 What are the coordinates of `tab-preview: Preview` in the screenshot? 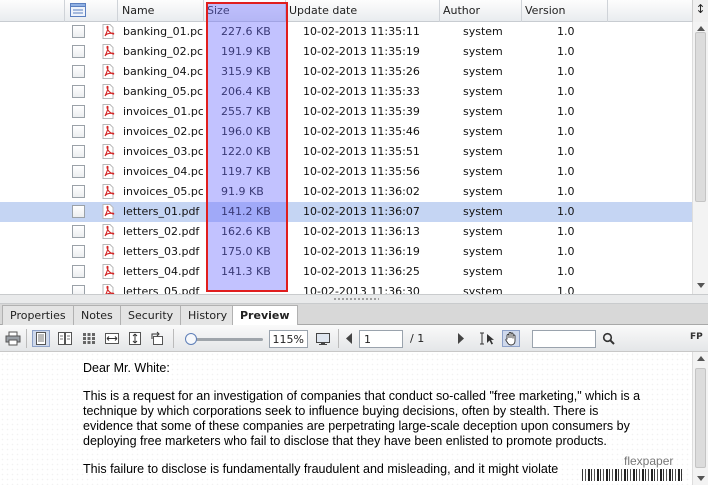 It's located at (265, 315).